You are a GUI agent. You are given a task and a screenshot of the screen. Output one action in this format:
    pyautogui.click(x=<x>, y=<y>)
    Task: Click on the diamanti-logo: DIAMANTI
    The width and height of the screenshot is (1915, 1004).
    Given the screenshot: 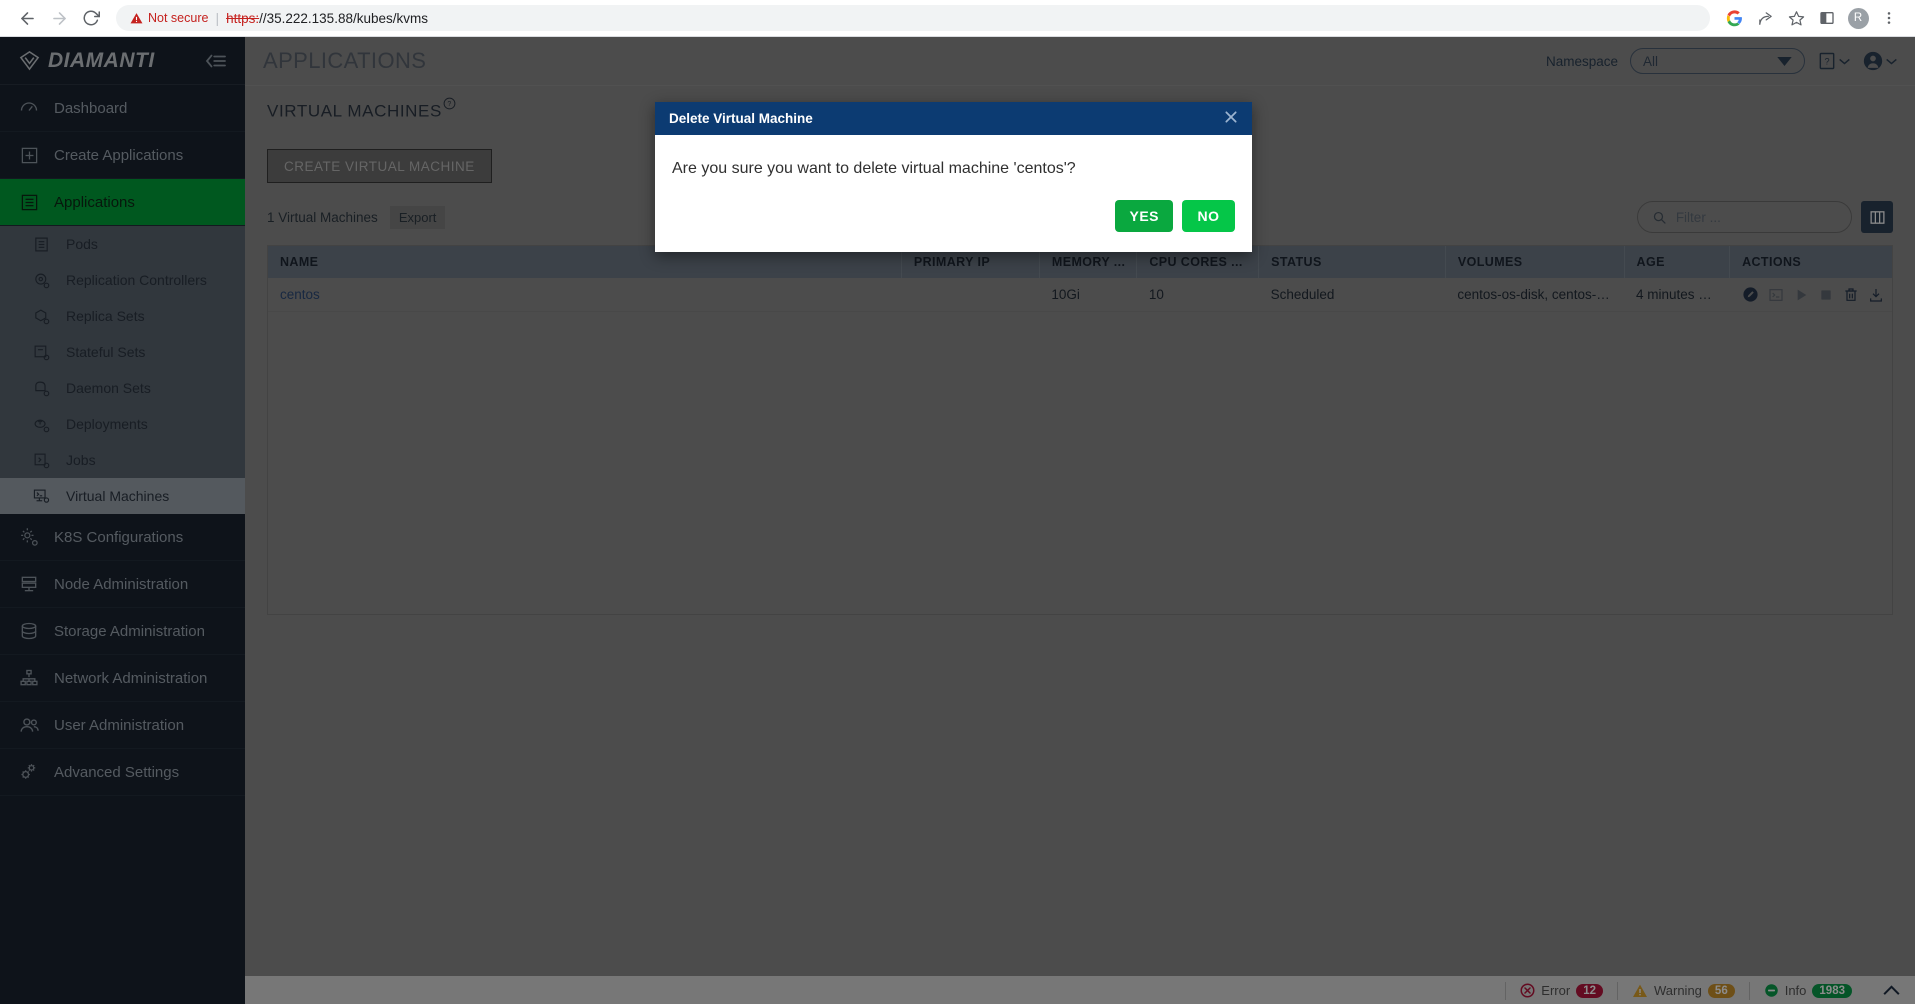 What is the action you would take?
    pyautogui.click(x=86, y=61)
    